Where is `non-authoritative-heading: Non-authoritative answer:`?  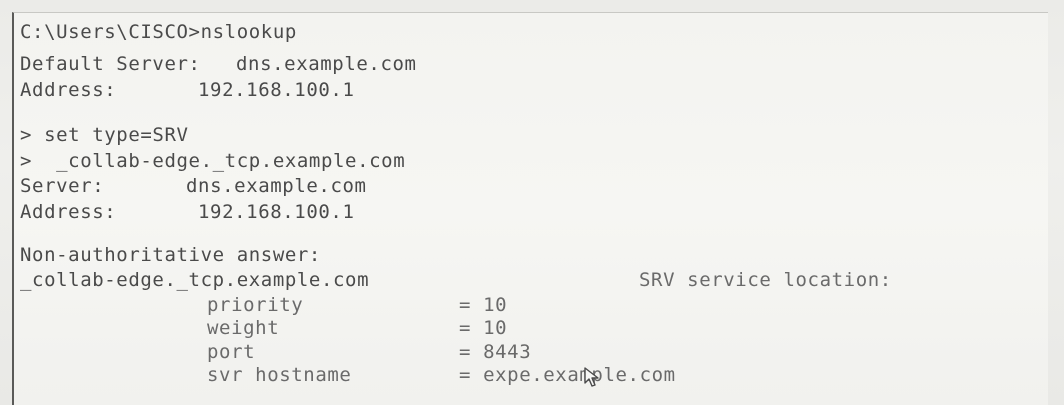 non-authoritative-heading: Non-authoritative answer: is located at coordinates (170, 255).